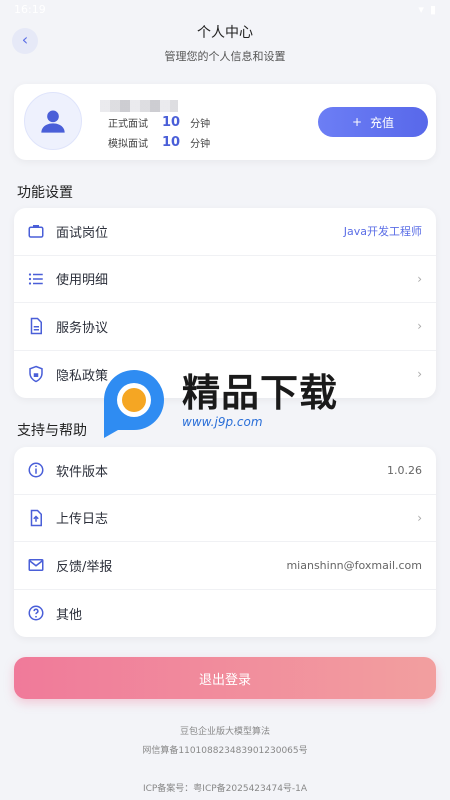  Describe the element at coordinates (354, 565) in the screenshot. I see `feedback-email: mianshinn@foxmail.com` at that location.